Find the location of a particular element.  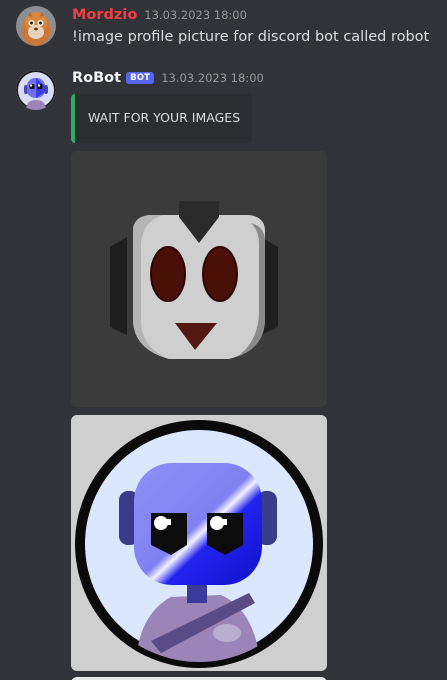

author-name: Mordzio is located at coordinates (104, 15).